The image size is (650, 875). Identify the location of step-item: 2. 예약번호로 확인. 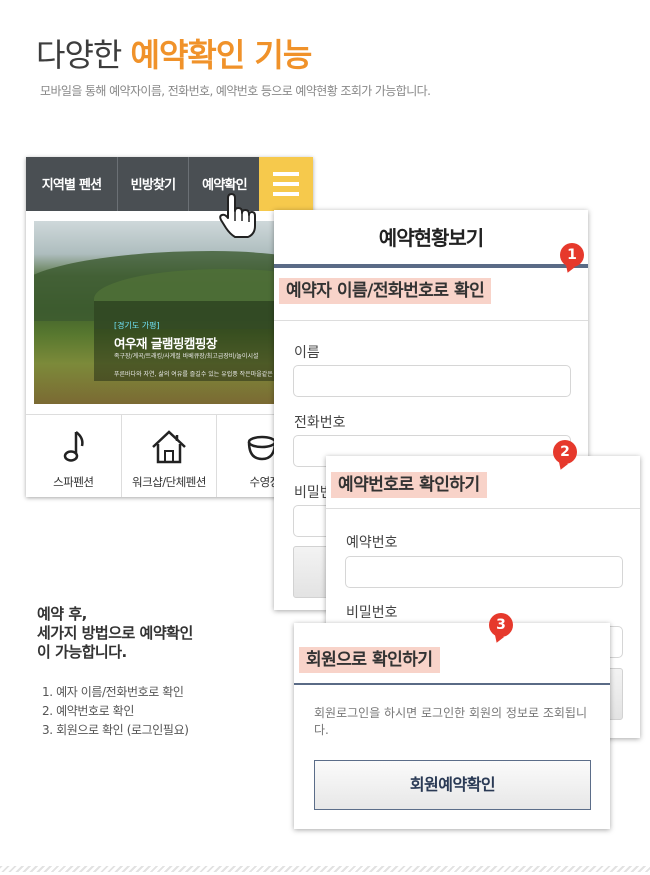
(88, 711).